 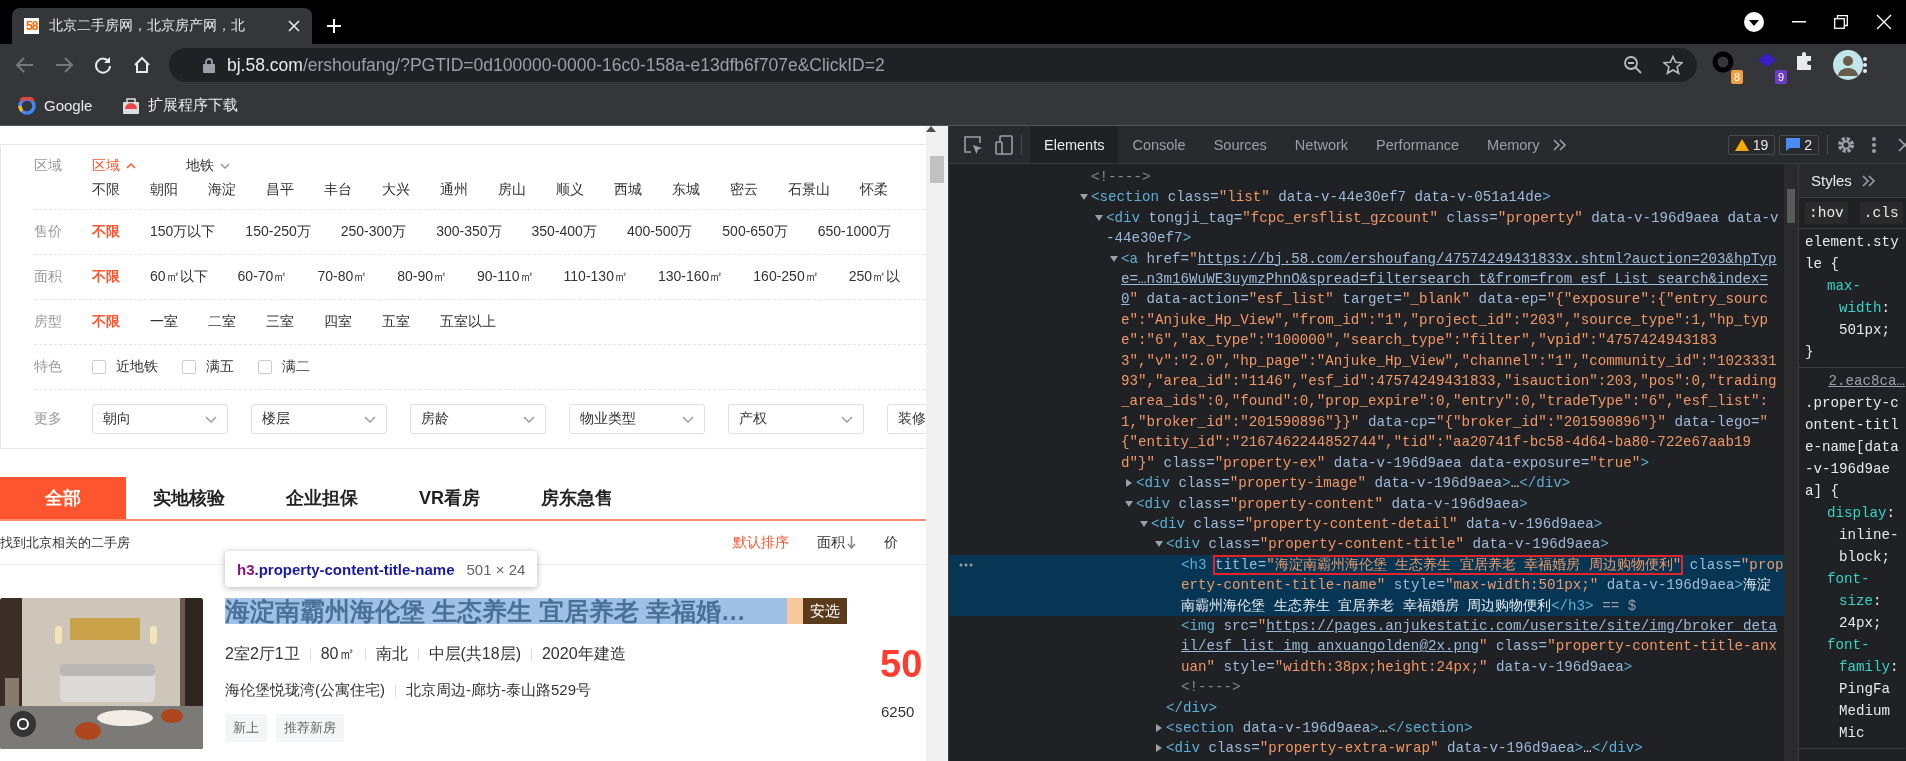 I want to click on filter-option: 一室, so click(x=164, y=322).